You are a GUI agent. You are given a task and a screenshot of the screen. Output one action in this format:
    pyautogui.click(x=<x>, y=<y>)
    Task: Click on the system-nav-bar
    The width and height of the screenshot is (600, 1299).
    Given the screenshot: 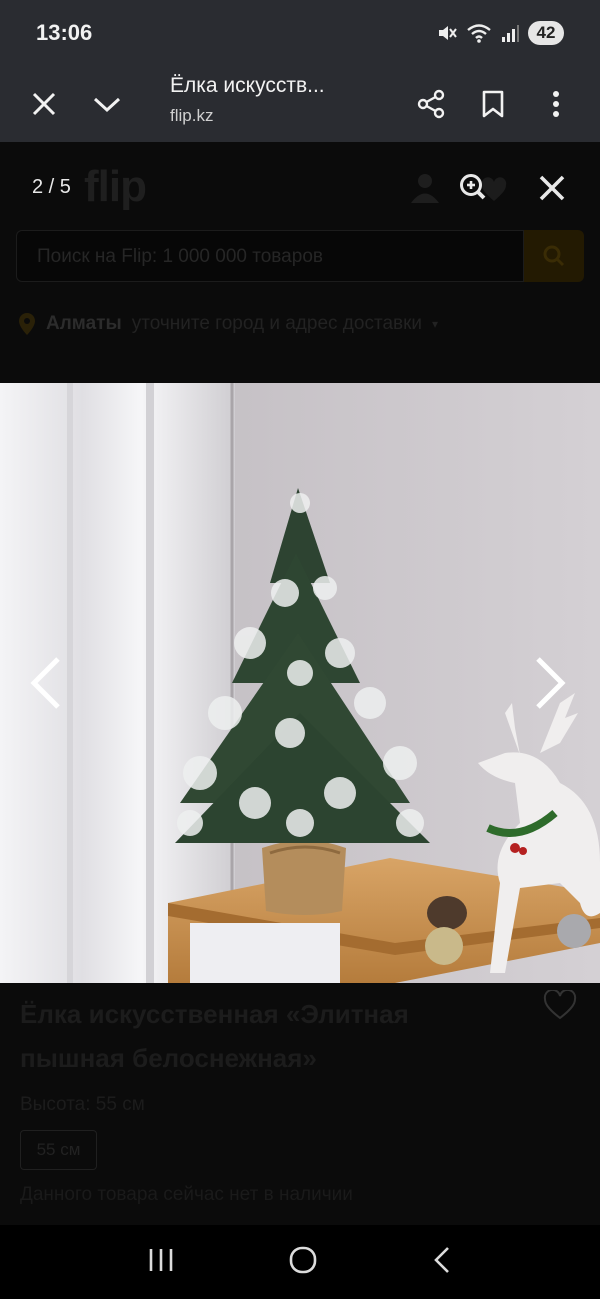 What is the action you would take?
    pyautogui.click(x=300, y=1262)
    